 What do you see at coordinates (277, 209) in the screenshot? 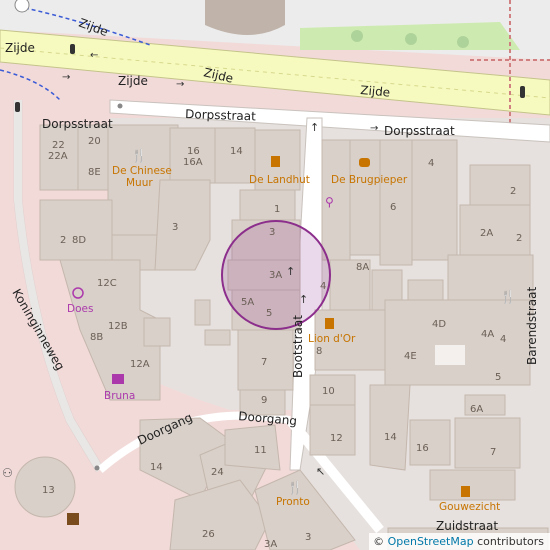
I see `house-number: 1` at bounding box center [277, 209].